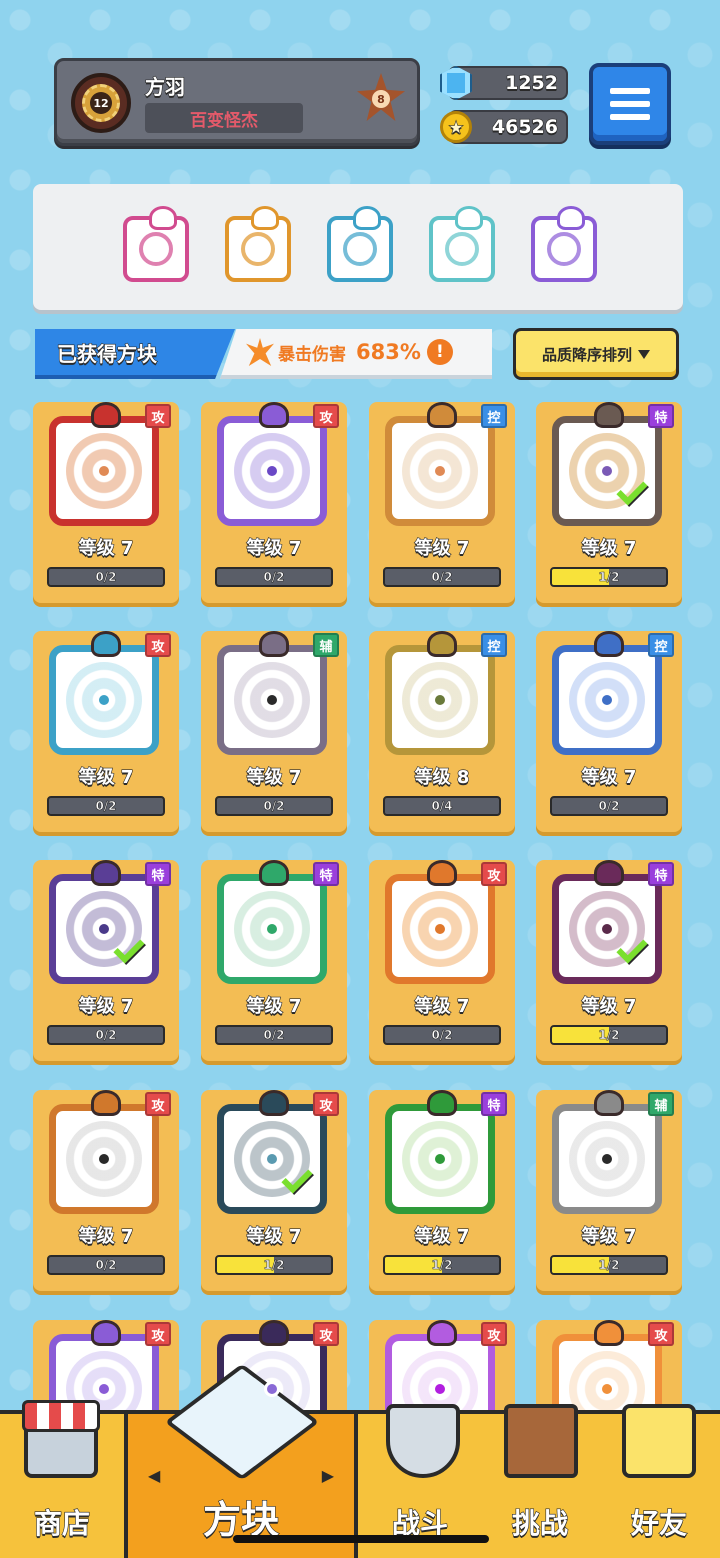 The width and height of the screenshot is (720, 1558). Describe the element at coordinates (361, 1539) in the screenshot. I see `home-indicator` at that location.